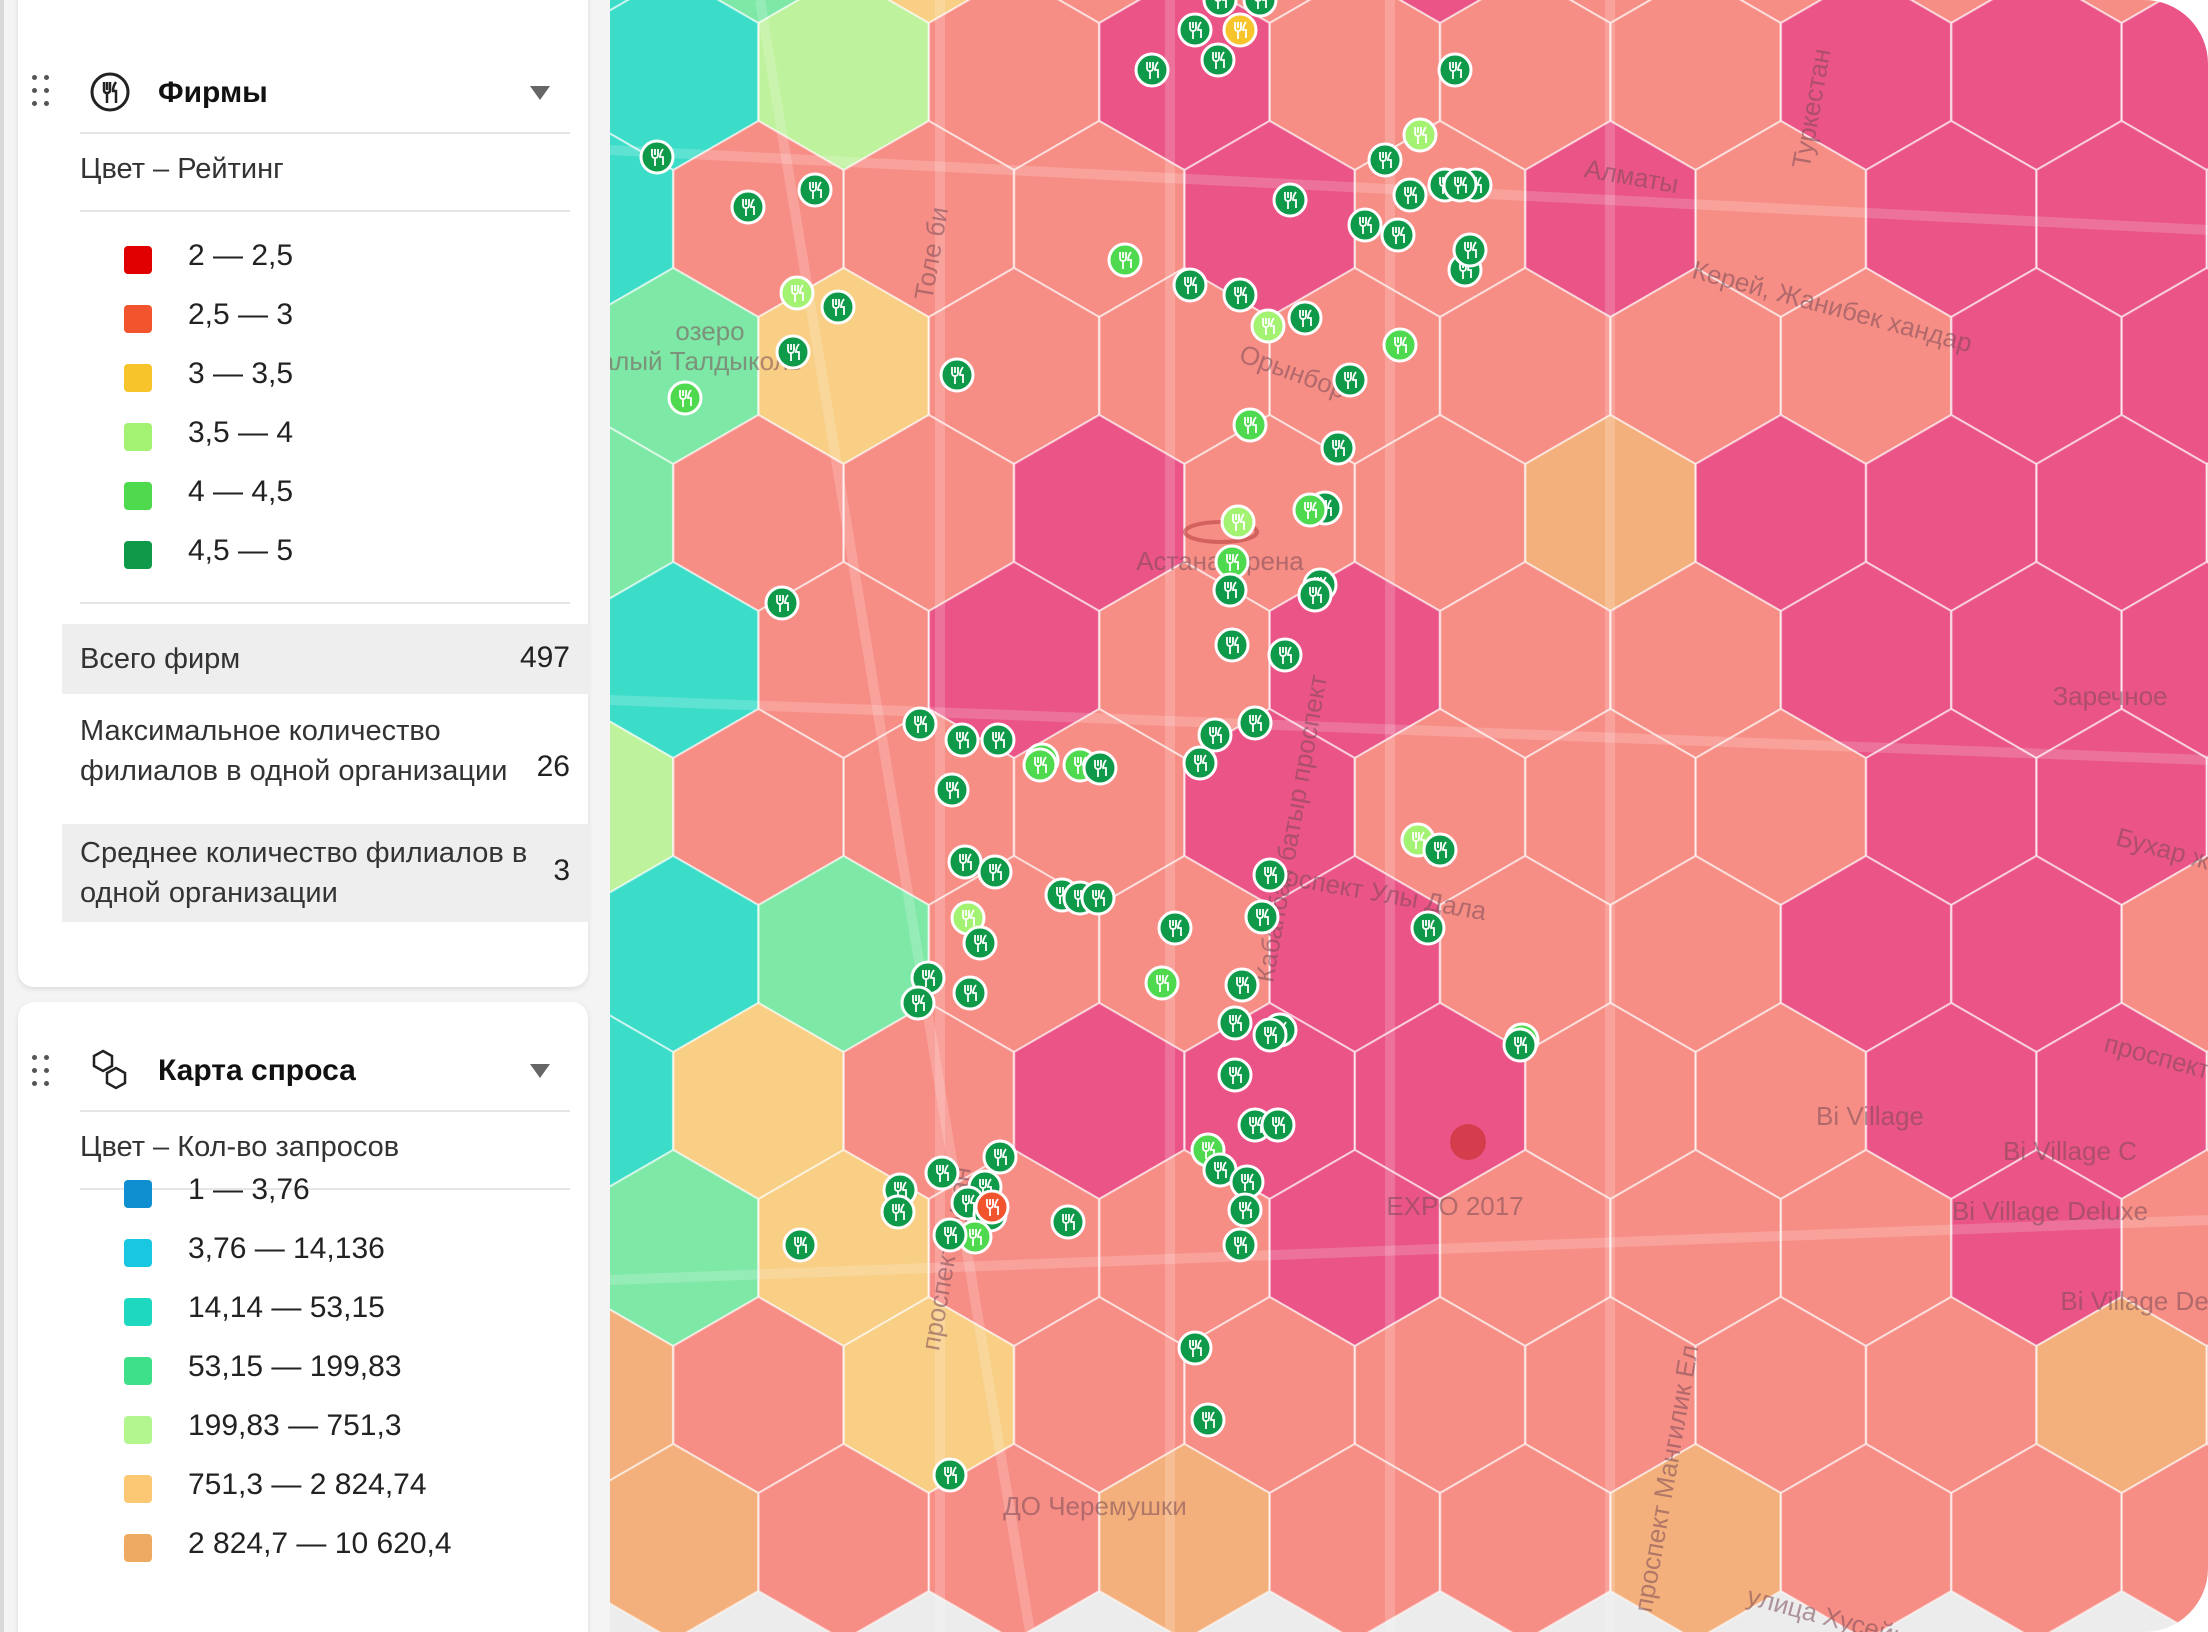  What do you see at coordinates (2134, 1301) in the screenshot?
I see `place-label: Bi Village Deluxe-2` at bounding box center [2134, 1301].